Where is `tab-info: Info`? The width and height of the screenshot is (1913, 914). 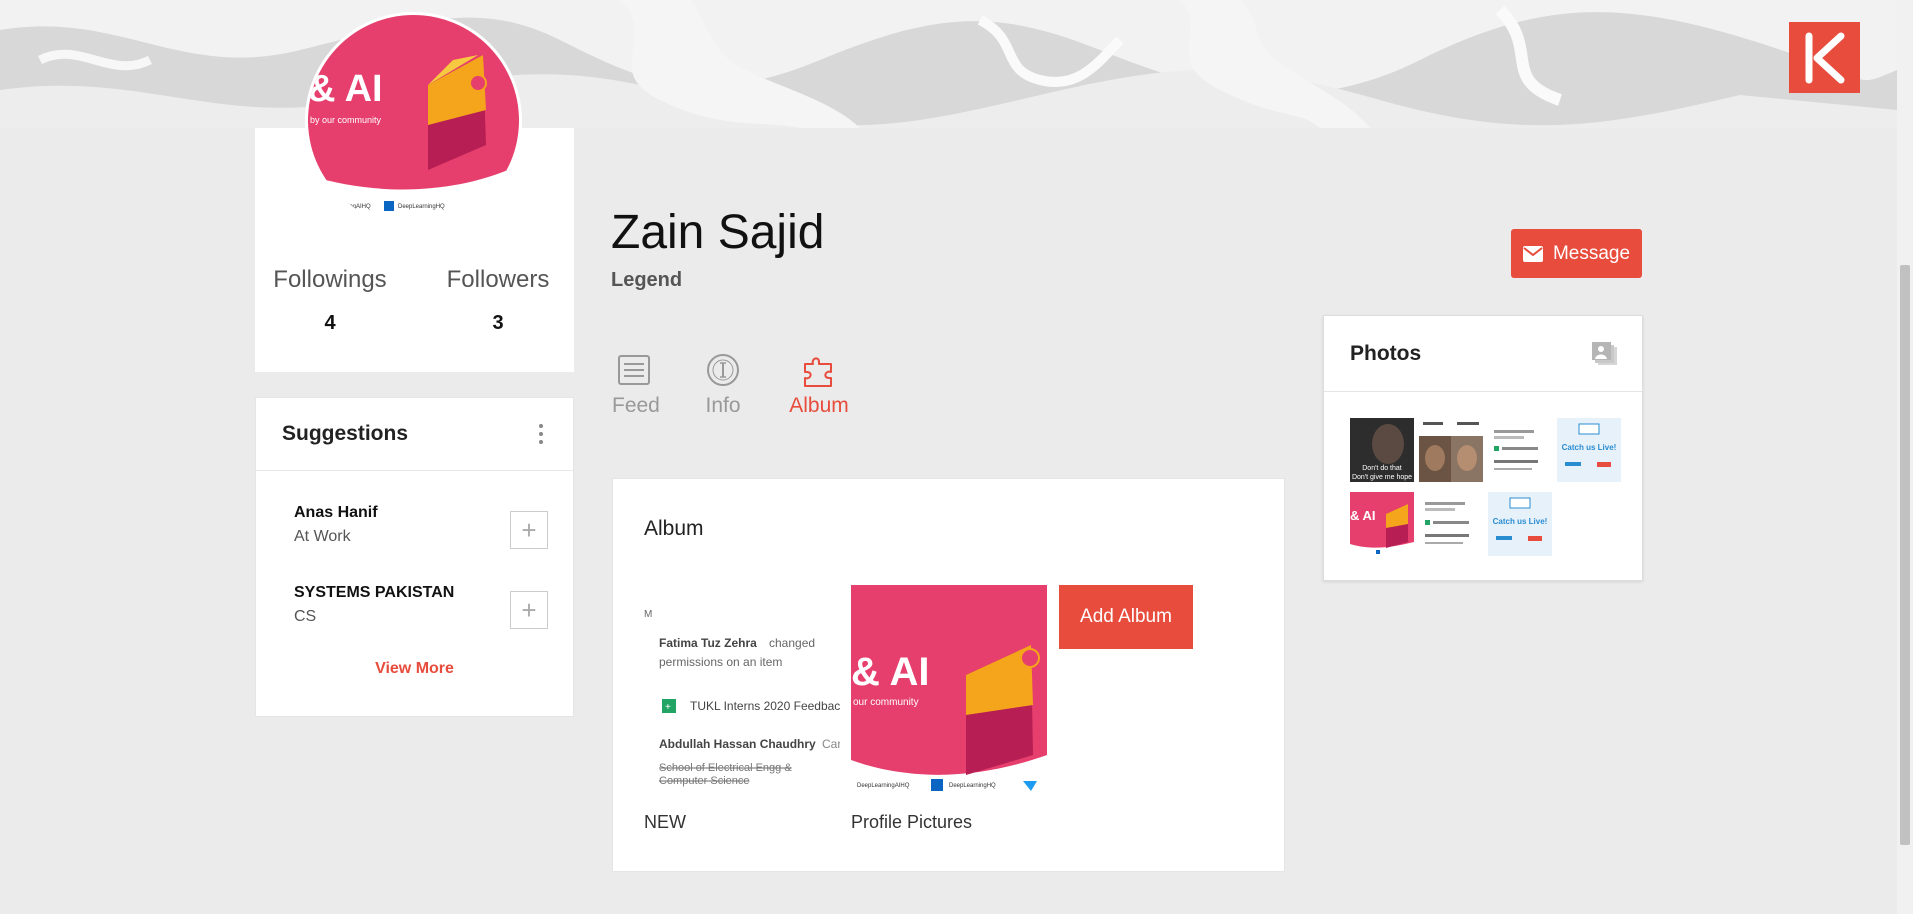
tab-info: Info is located at coordinates (723, 385).